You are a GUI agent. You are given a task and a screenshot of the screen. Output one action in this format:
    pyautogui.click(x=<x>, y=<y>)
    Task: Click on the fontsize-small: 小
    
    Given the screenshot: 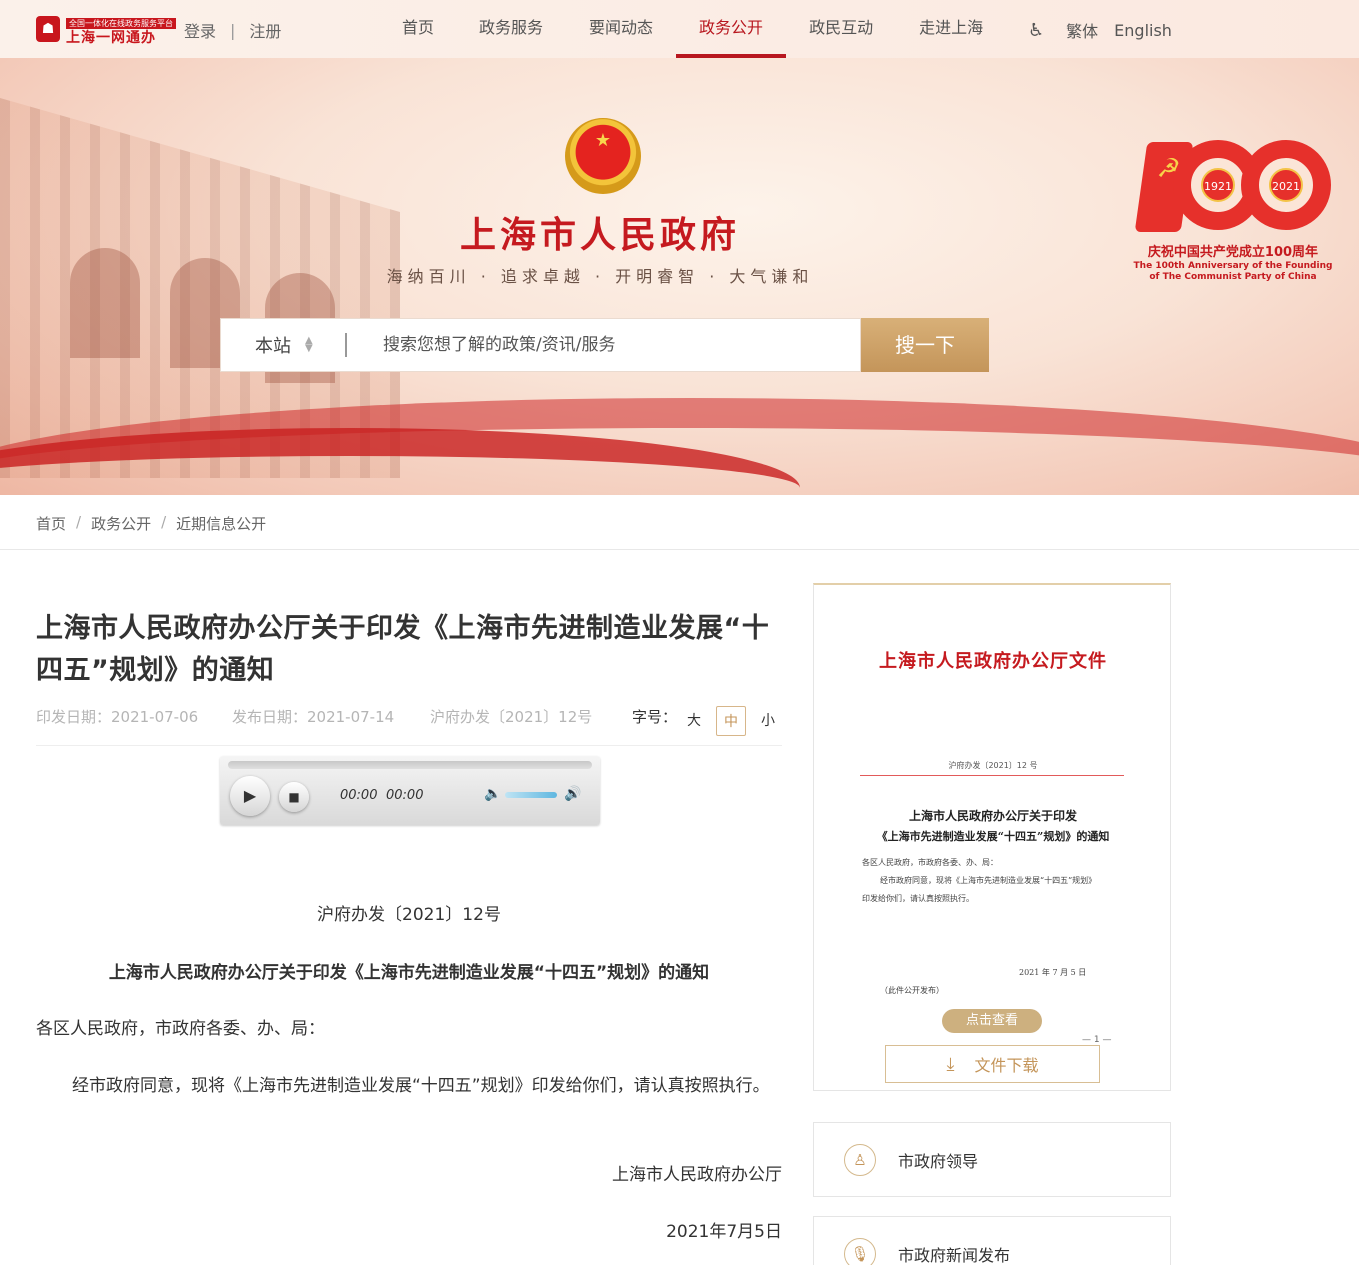 What is the action you would take?
    pyautogui.click(x=768, y=721)
    